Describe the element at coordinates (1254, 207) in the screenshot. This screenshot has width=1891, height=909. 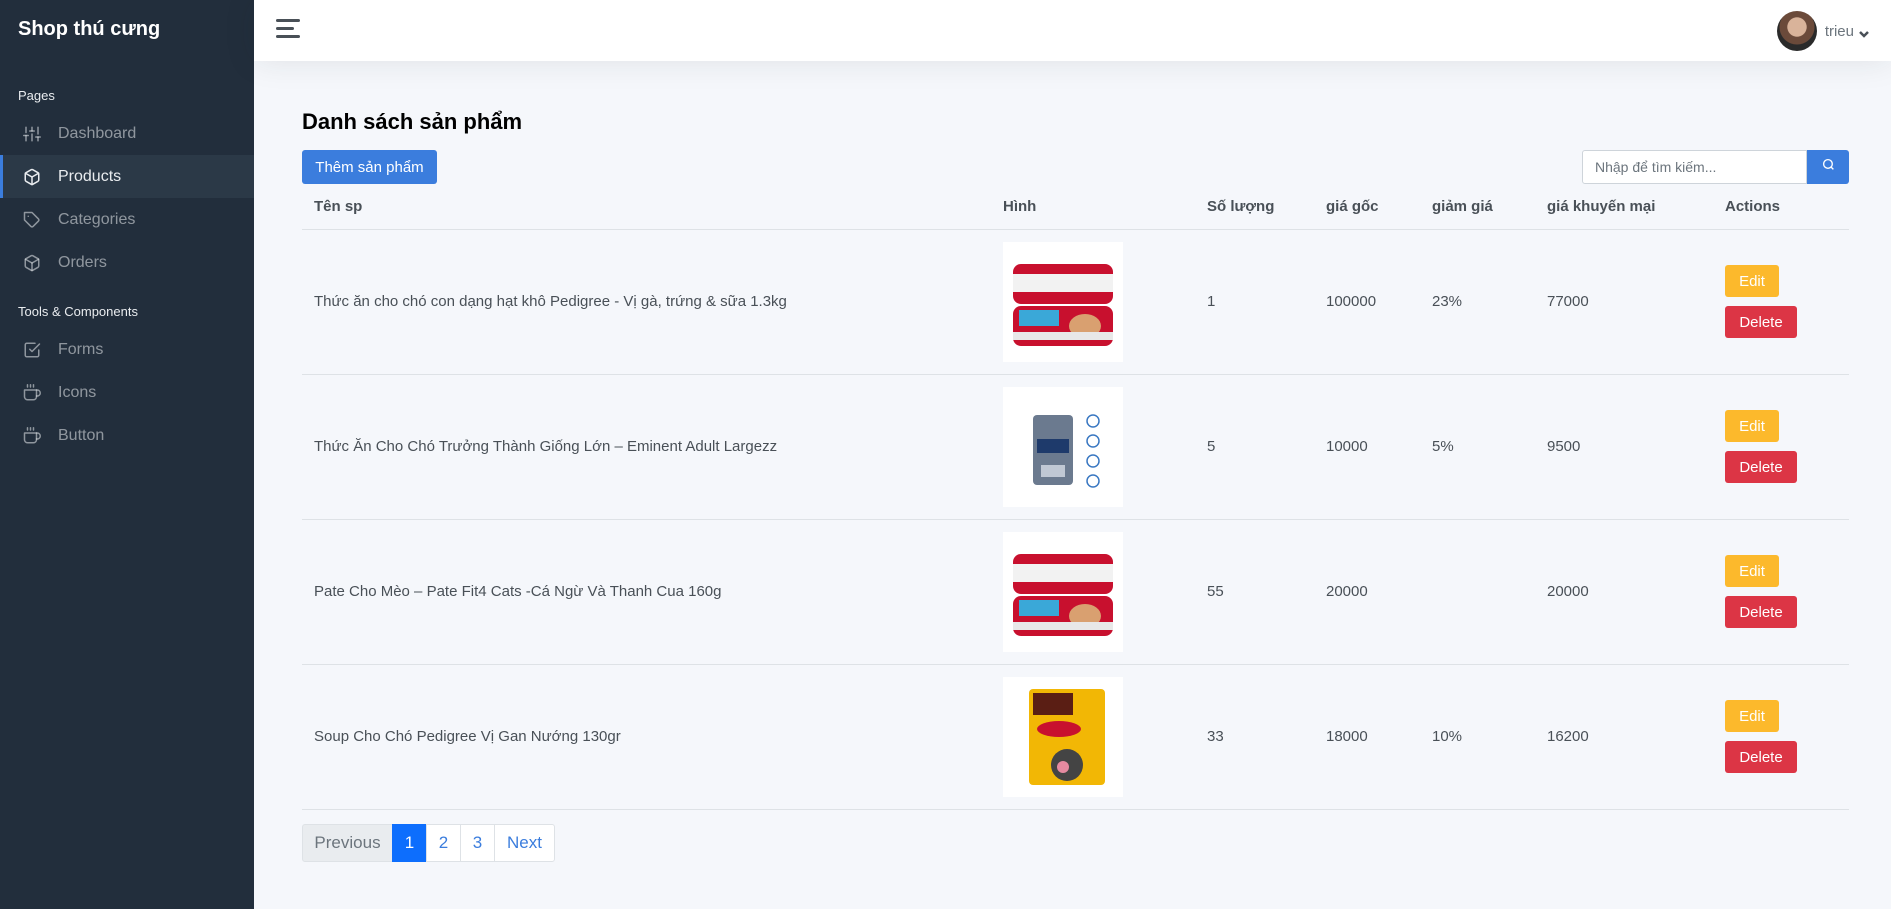
I see `column-header-qty: Số lượng` at that location.